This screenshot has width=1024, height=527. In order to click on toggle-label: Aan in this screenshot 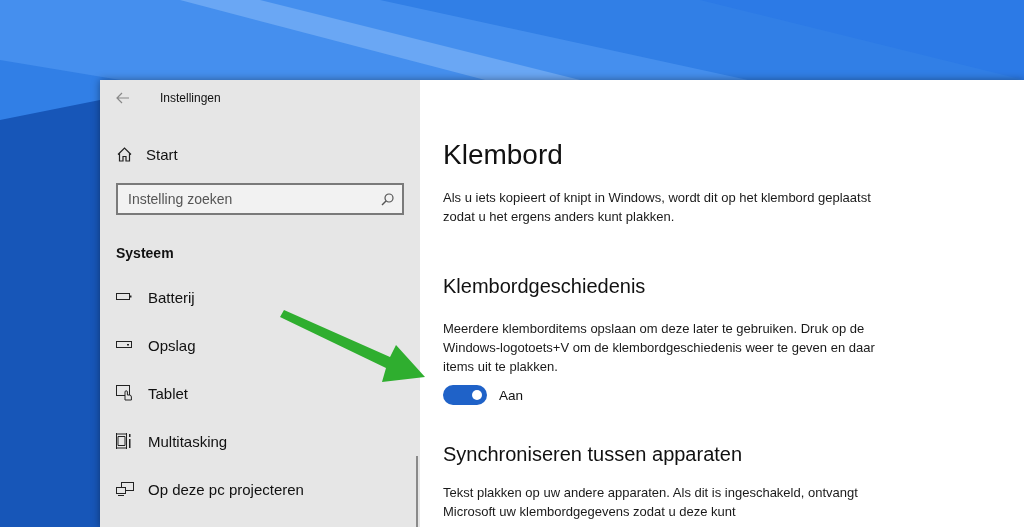, I will do `click(511, 395)`.